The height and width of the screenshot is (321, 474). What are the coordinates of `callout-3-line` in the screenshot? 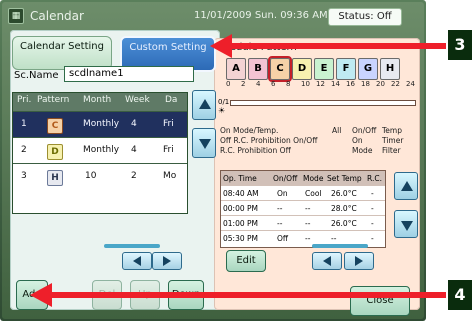 It's located at (335, 46).